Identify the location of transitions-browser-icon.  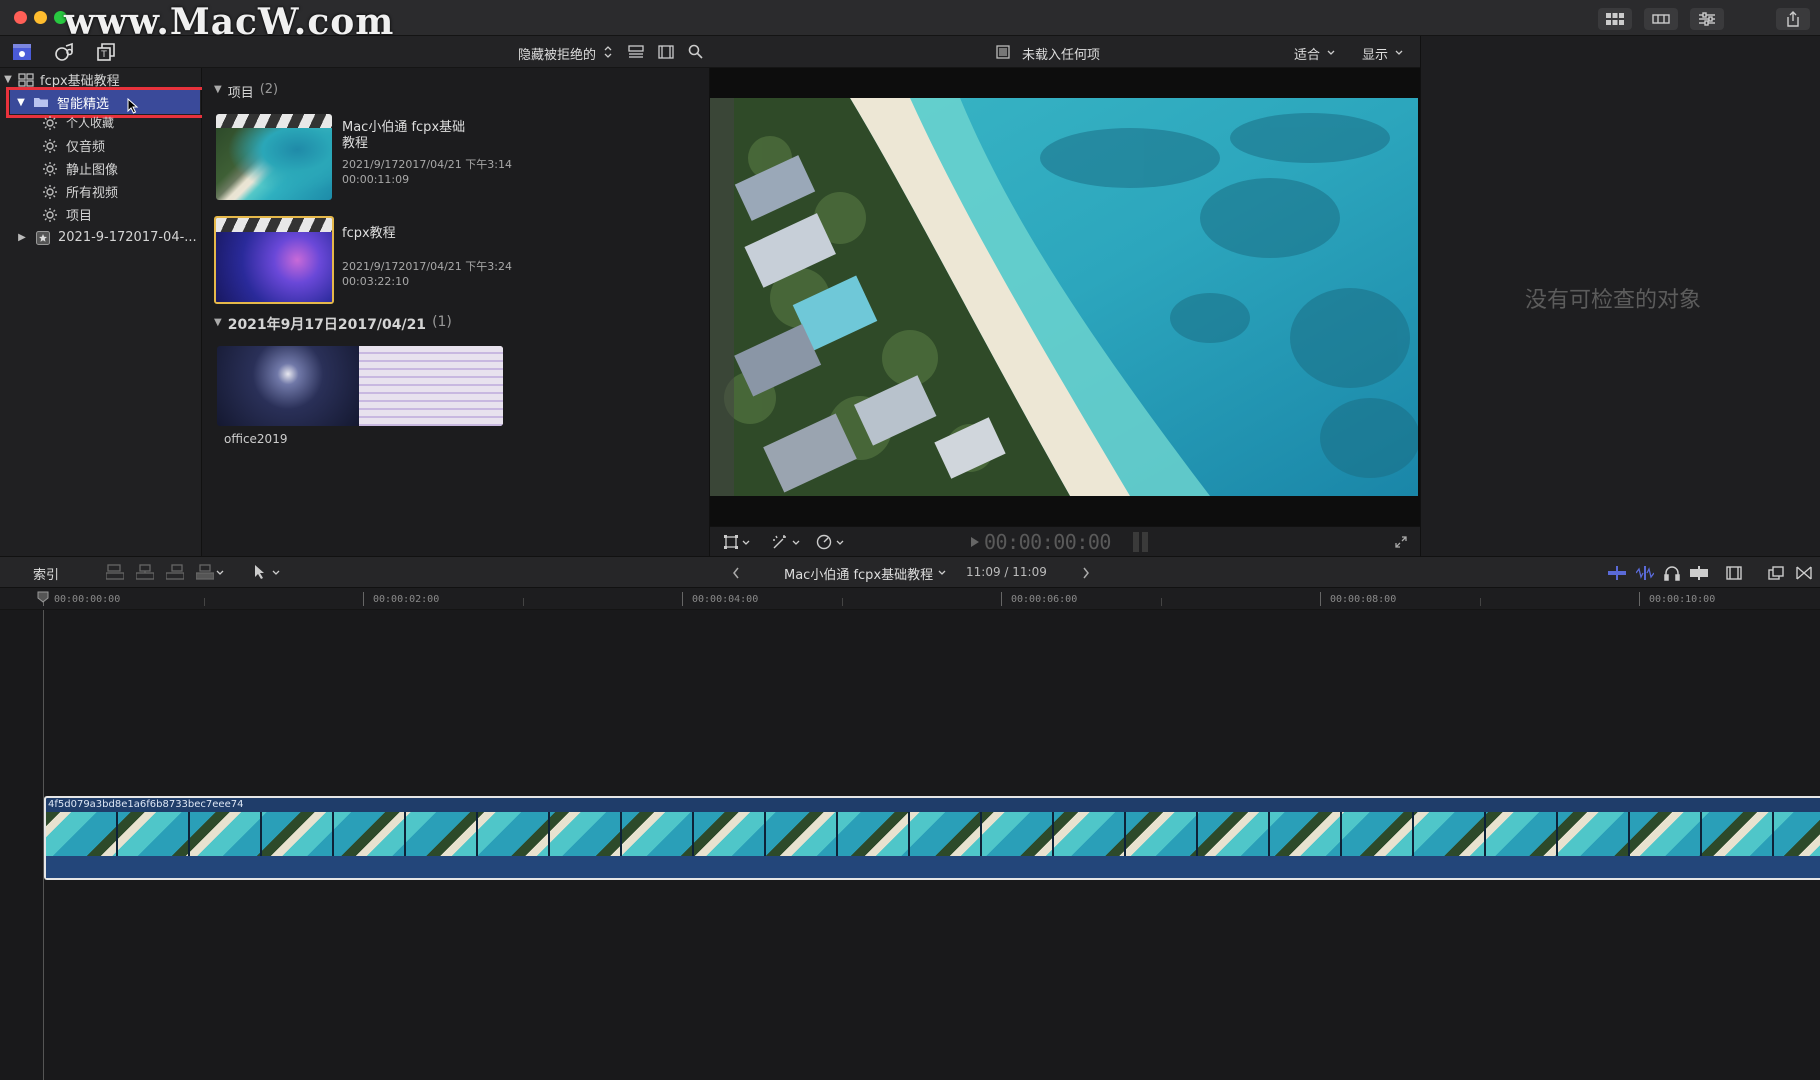
(1804, 573).